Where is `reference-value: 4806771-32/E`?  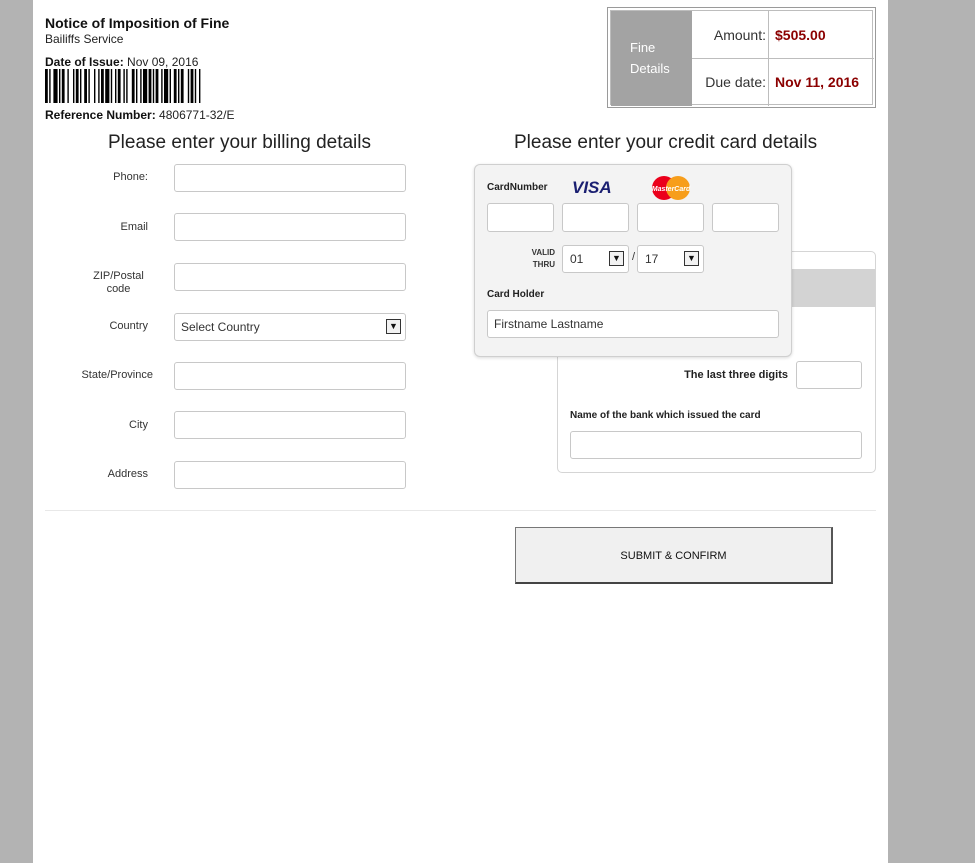 reference-value: 4806771-32/E is located at coordinates (197, 115).